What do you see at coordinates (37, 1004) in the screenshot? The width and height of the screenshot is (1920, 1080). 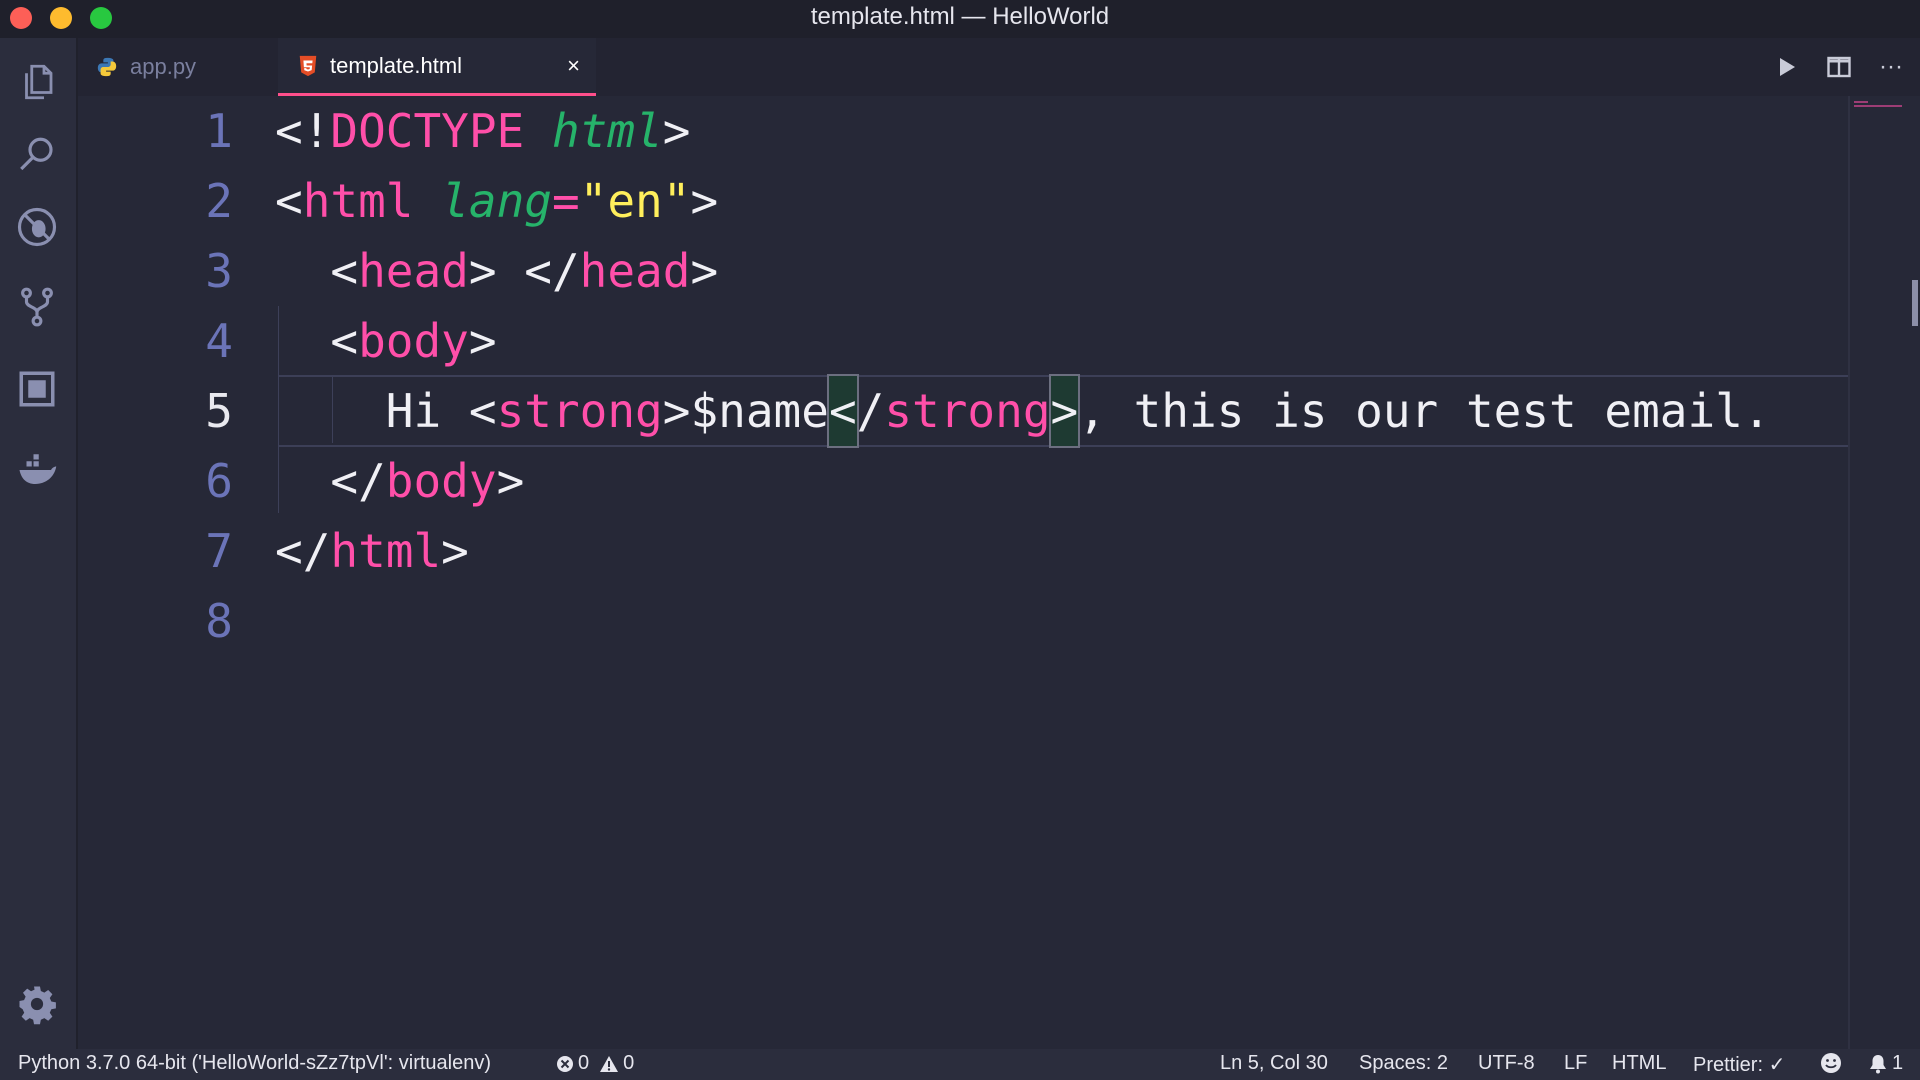 I see `gear-icon` at bounding box center [37, 1004].